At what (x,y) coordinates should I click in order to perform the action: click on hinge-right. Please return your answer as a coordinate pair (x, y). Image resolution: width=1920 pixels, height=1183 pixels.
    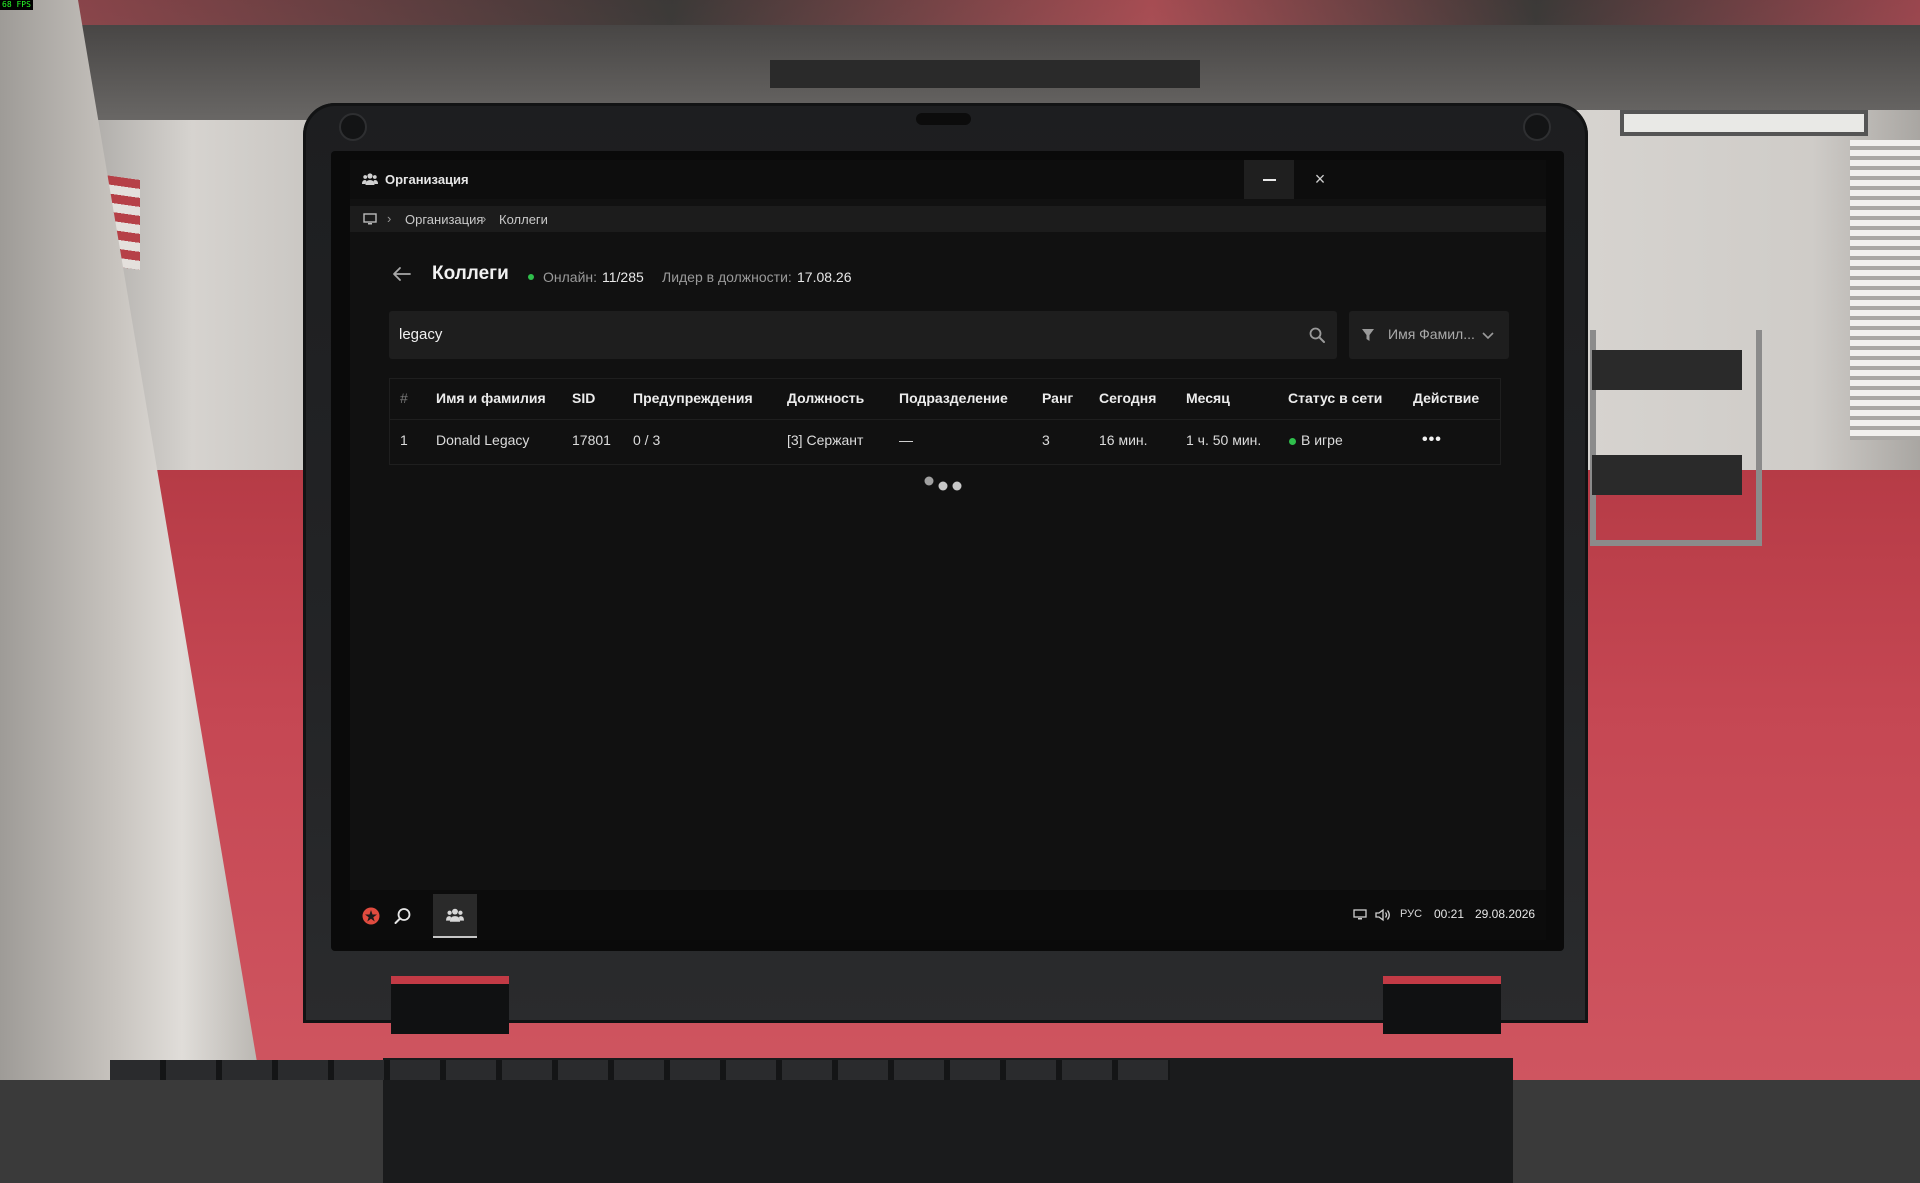
    Looking at the image, I should click on (1442, 1005).